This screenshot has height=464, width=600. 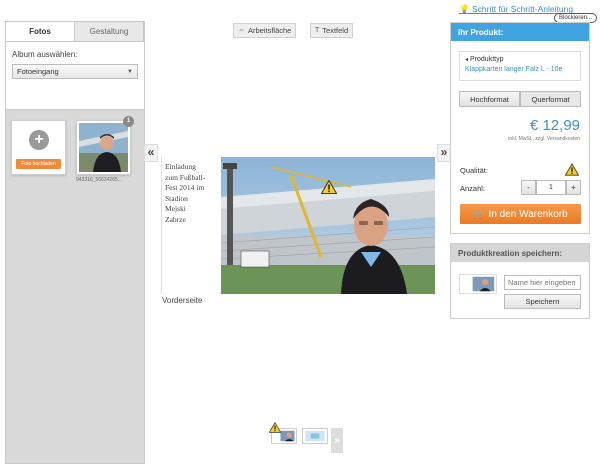 What do you see at coordinates (151, 153) in the screenshot?
I see `prev-page-arrow: «` at bounding box center [151, 153].